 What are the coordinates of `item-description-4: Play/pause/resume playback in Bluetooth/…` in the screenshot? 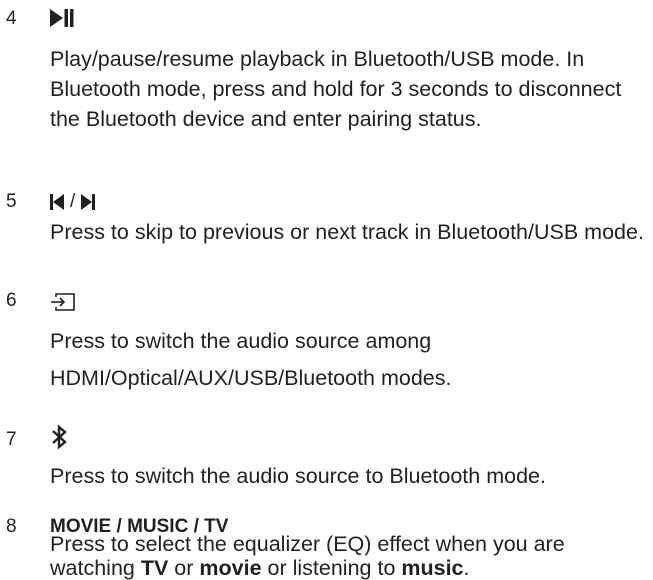 It's located at (336, 89).